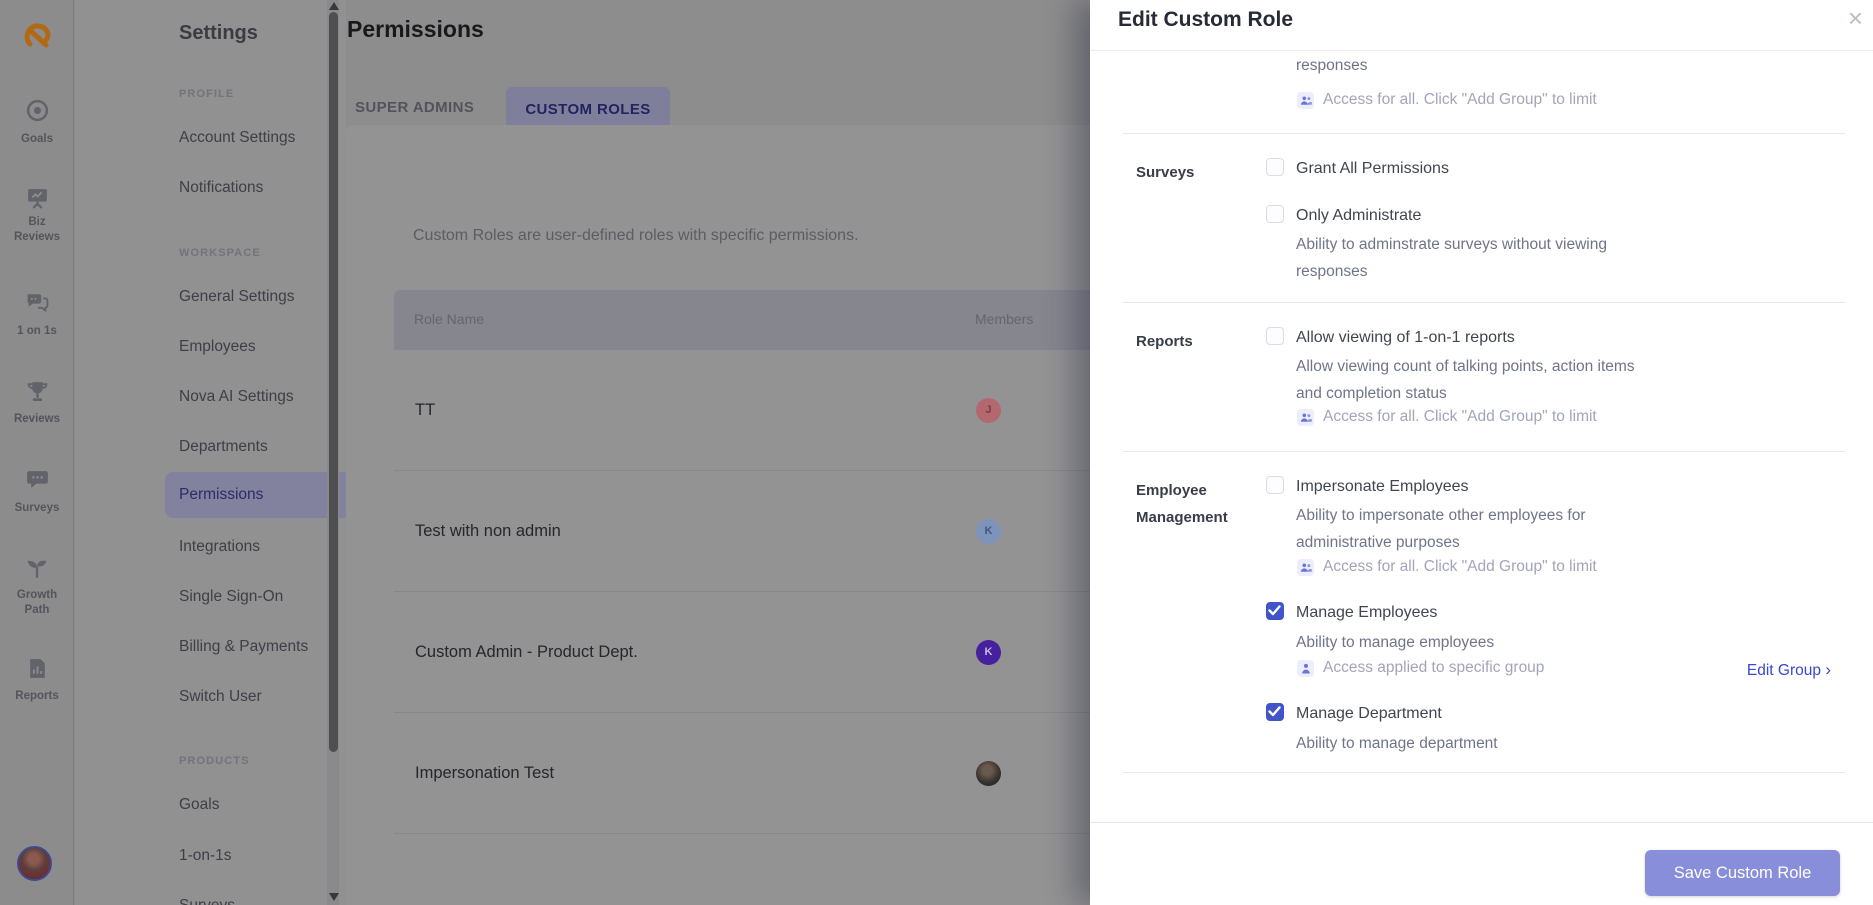  I want to click on checkbox-impersonate-employees, so click(1275, 485).